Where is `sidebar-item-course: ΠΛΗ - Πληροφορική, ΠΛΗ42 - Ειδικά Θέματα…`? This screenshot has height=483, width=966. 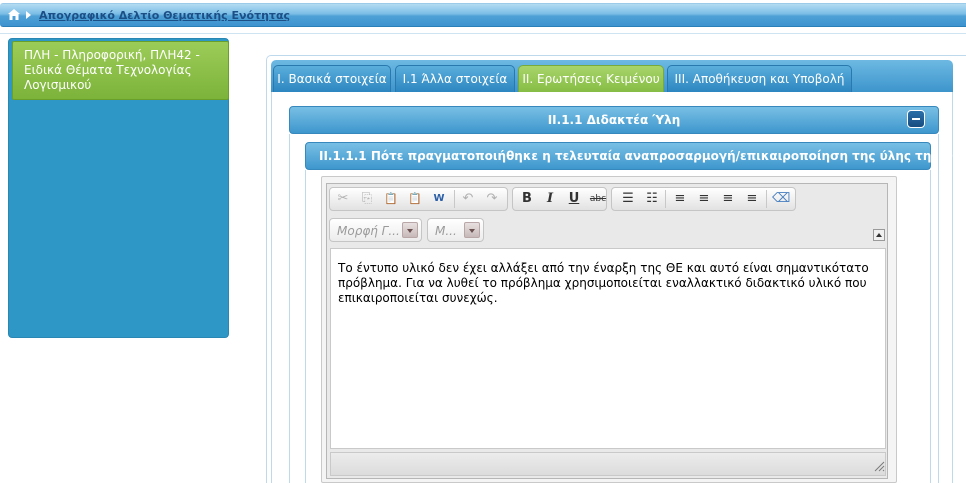 sidebar-item-course: ΠΛΗ - Πληροφορική, ΠΛΗ42 - Ειδικά Θέματα… is located at coordinates (120, 70).